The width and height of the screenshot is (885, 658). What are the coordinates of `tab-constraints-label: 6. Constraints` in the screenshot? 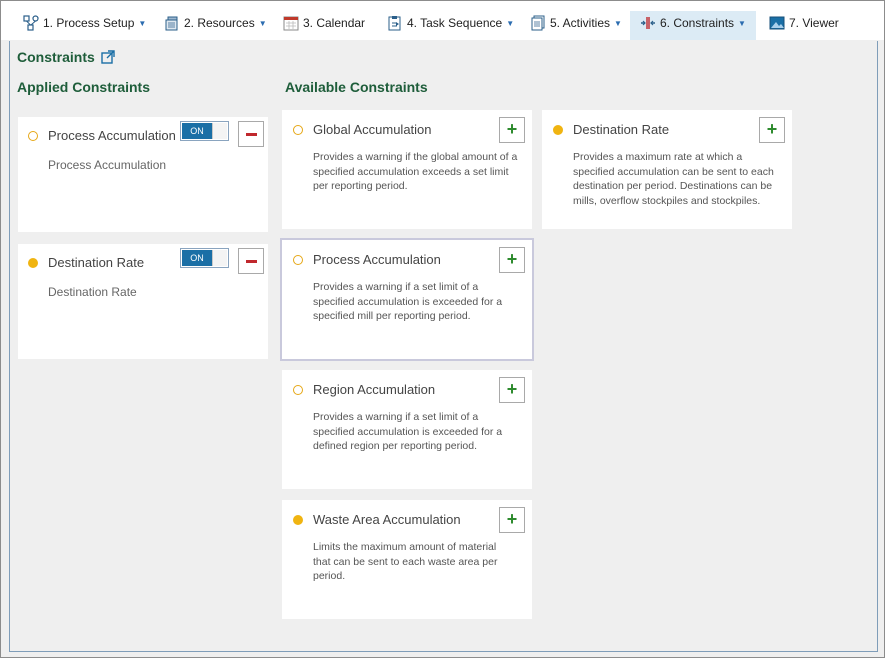 It's located at (697, 23).